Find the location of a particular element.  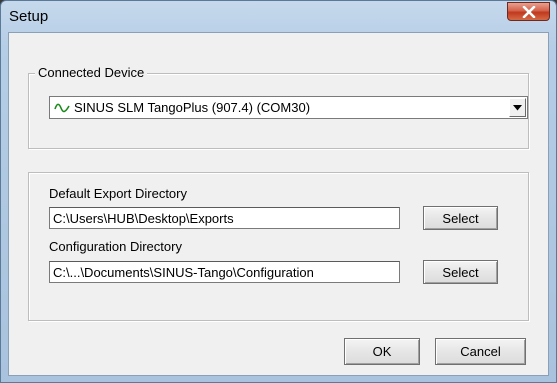

device-select-value: SINUS SLM TangoPlus (907.4) (COM30) is located at coordinates (192, 107).